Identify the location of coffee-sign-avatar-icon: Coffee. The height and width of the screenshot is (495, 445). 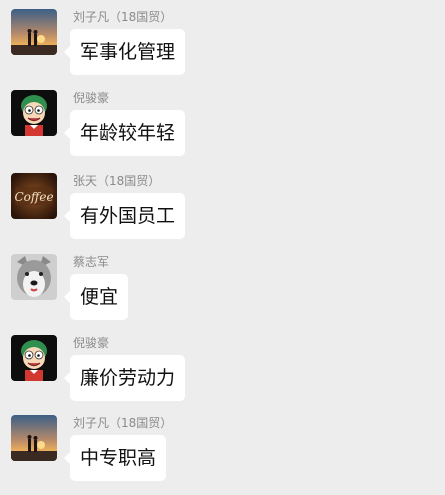
(34, 196).